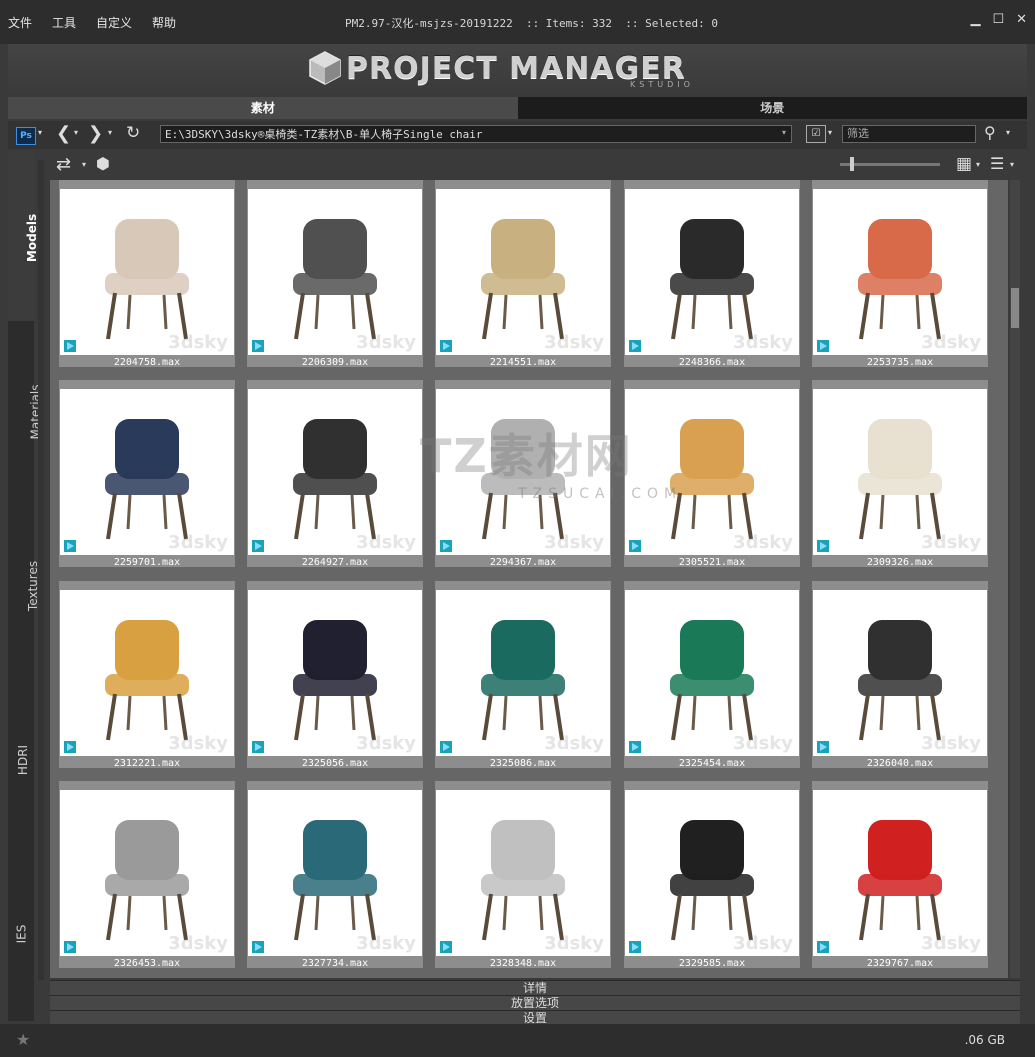 Image resolution: width=1035 pixels, height=1057 pixels. What do you see at coordinates (535, 987) in the screenshot?
I see `panel-details: 详情` at bounding box center [535, 987].